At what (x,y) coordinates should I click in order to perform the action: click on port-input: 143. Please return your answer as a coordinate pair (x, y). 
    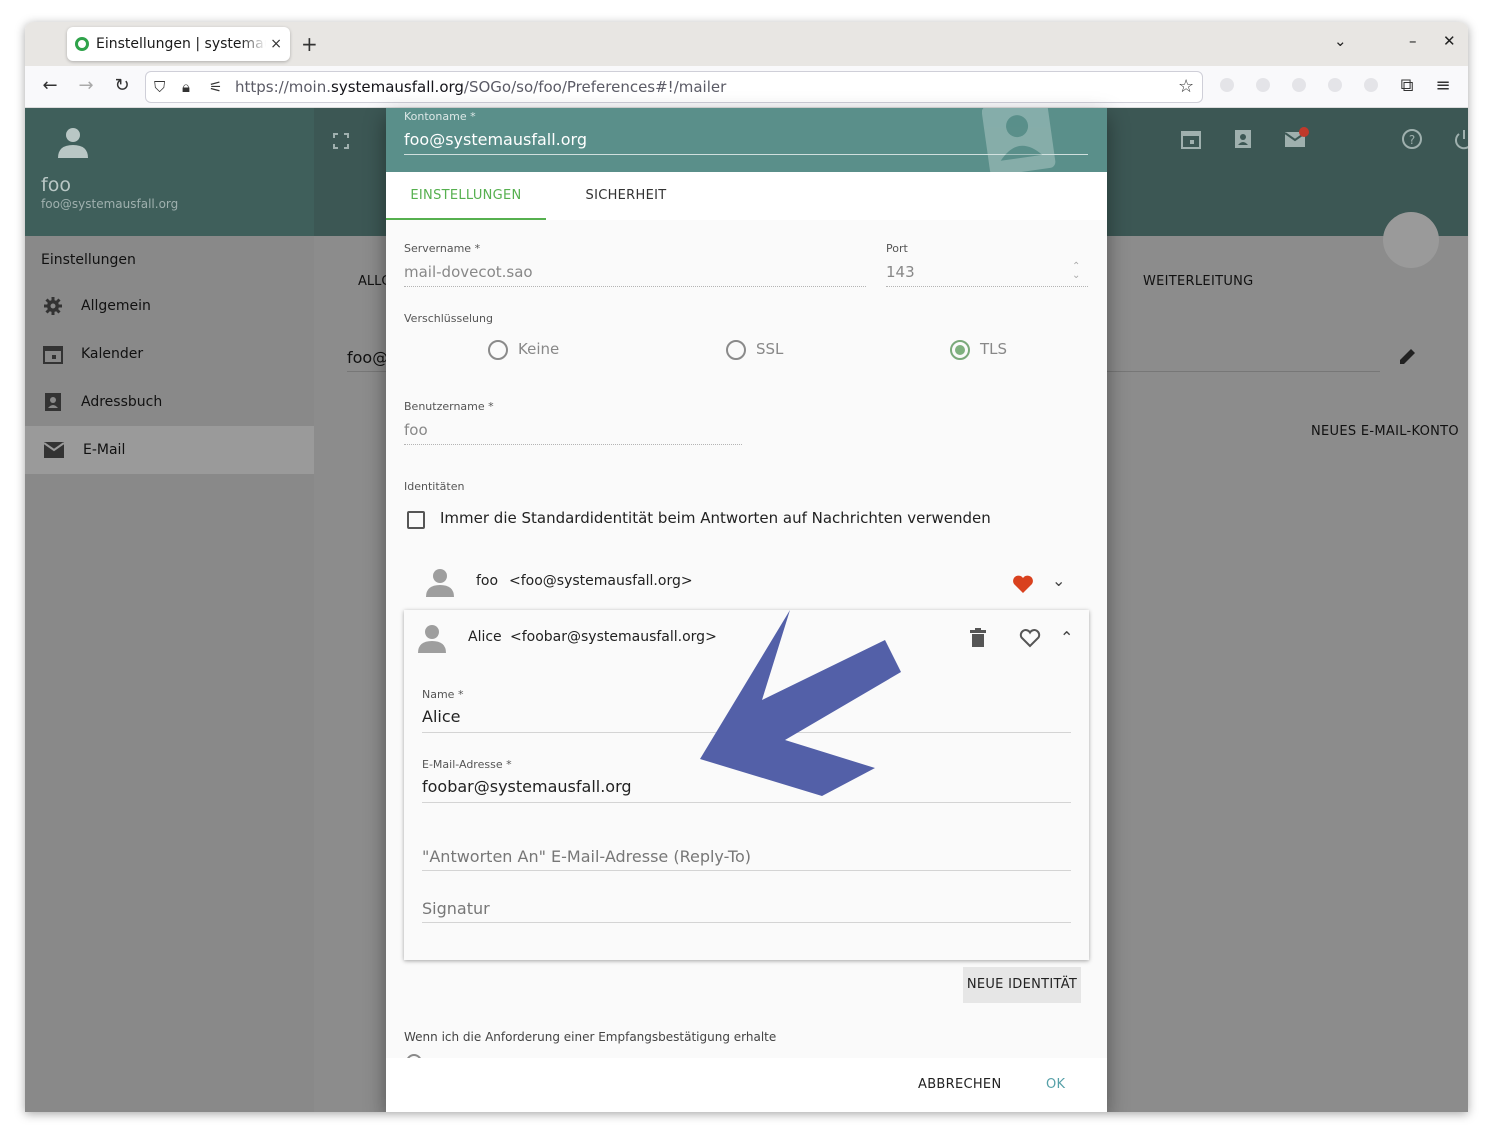
    Looking at the image, I should click on (900, 272).